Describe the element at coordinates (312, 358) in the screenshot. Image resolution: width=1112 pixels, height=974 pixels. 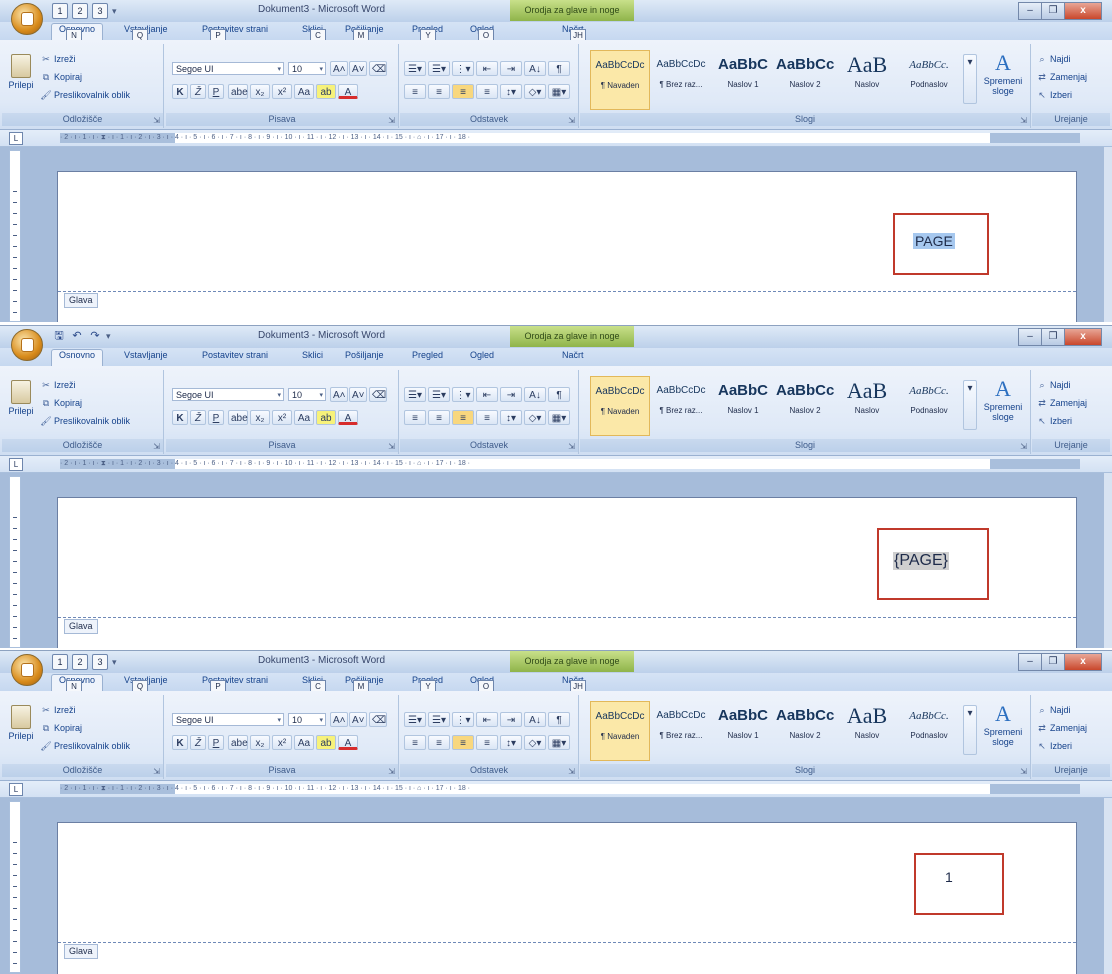
I see `tab-sklici: Sklici` at that location.